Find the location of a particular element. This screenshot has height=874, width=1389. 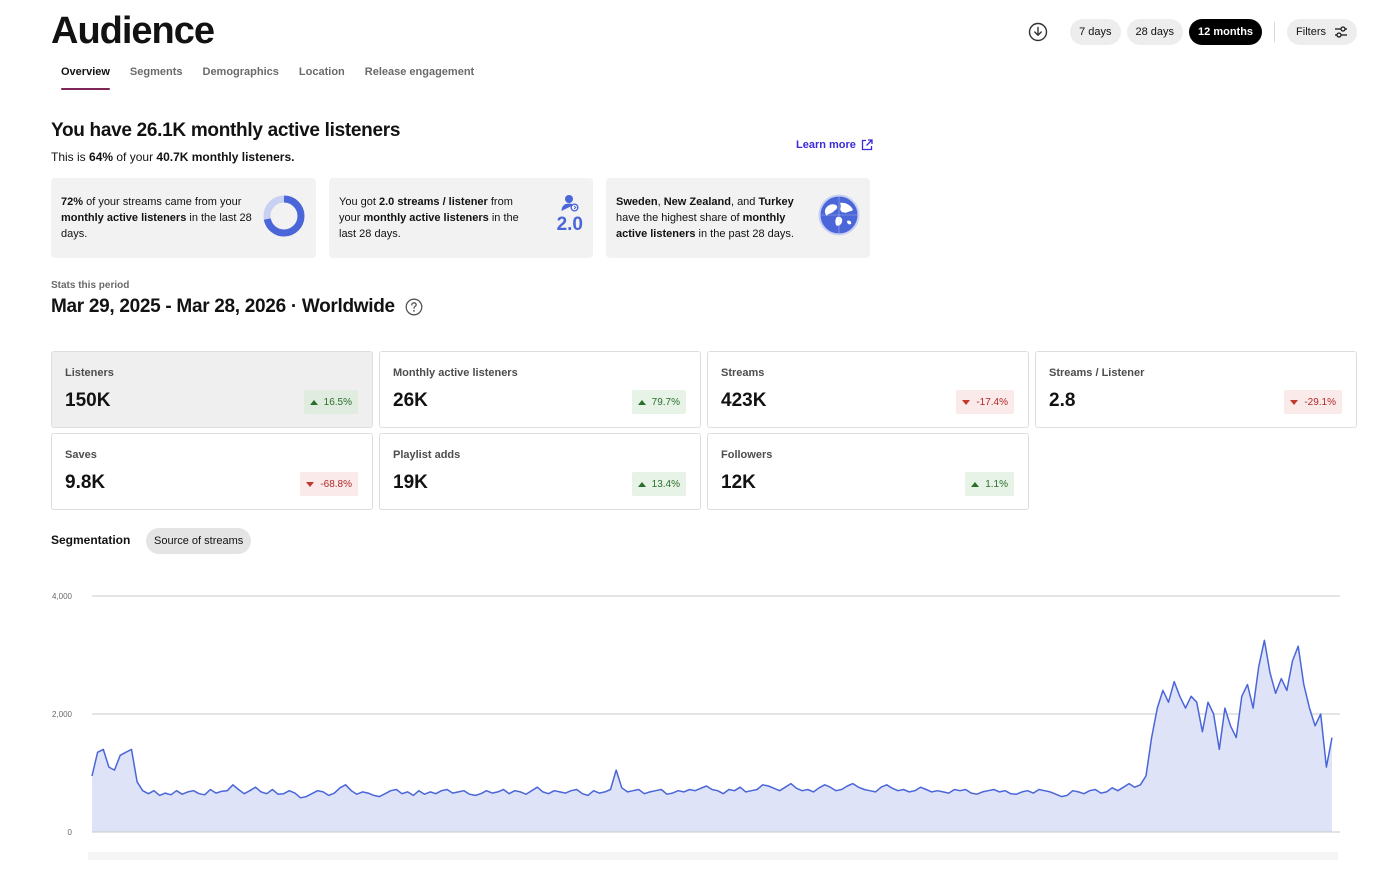

stat-card-playlist-adds: Playlist adds 19K 13.4% is located at coordinates (540, 471).